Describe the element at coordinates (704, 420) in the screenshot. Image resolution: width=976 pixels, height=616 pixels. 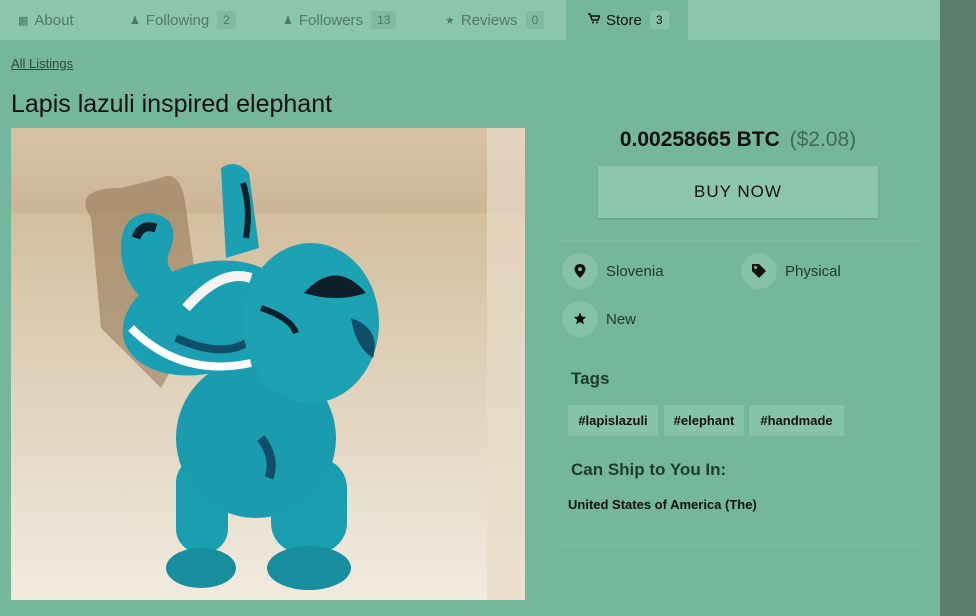
I see `tag-chip: #elephant` at that location.